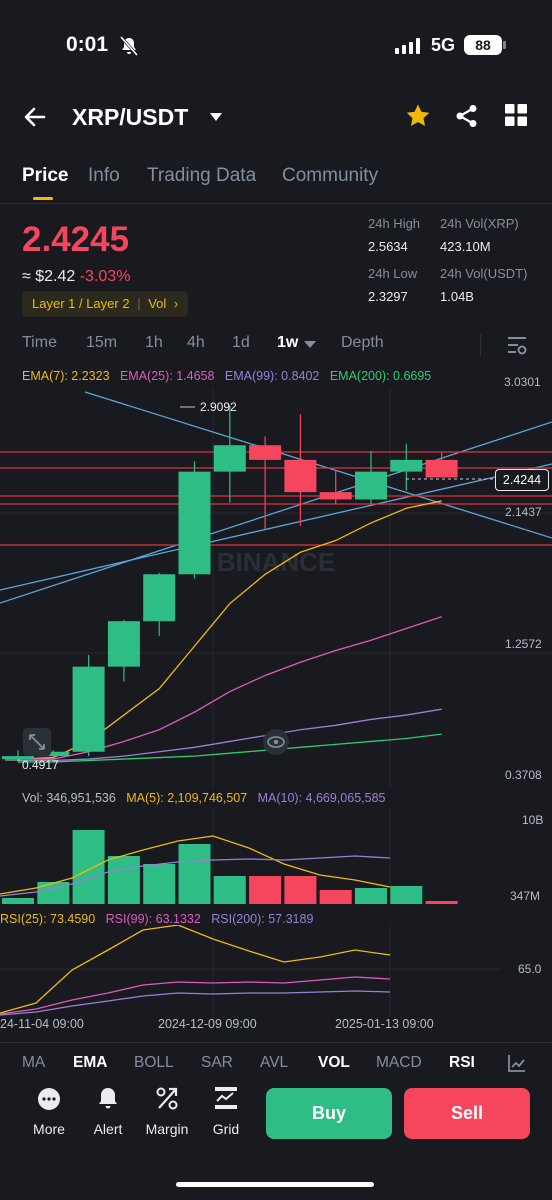 Image resolution: width=552 pixels, height=1200 pixels. Describe the element at coordinates (287, 343) in the screenshot. I see `interval-1w: 1w` at that location.